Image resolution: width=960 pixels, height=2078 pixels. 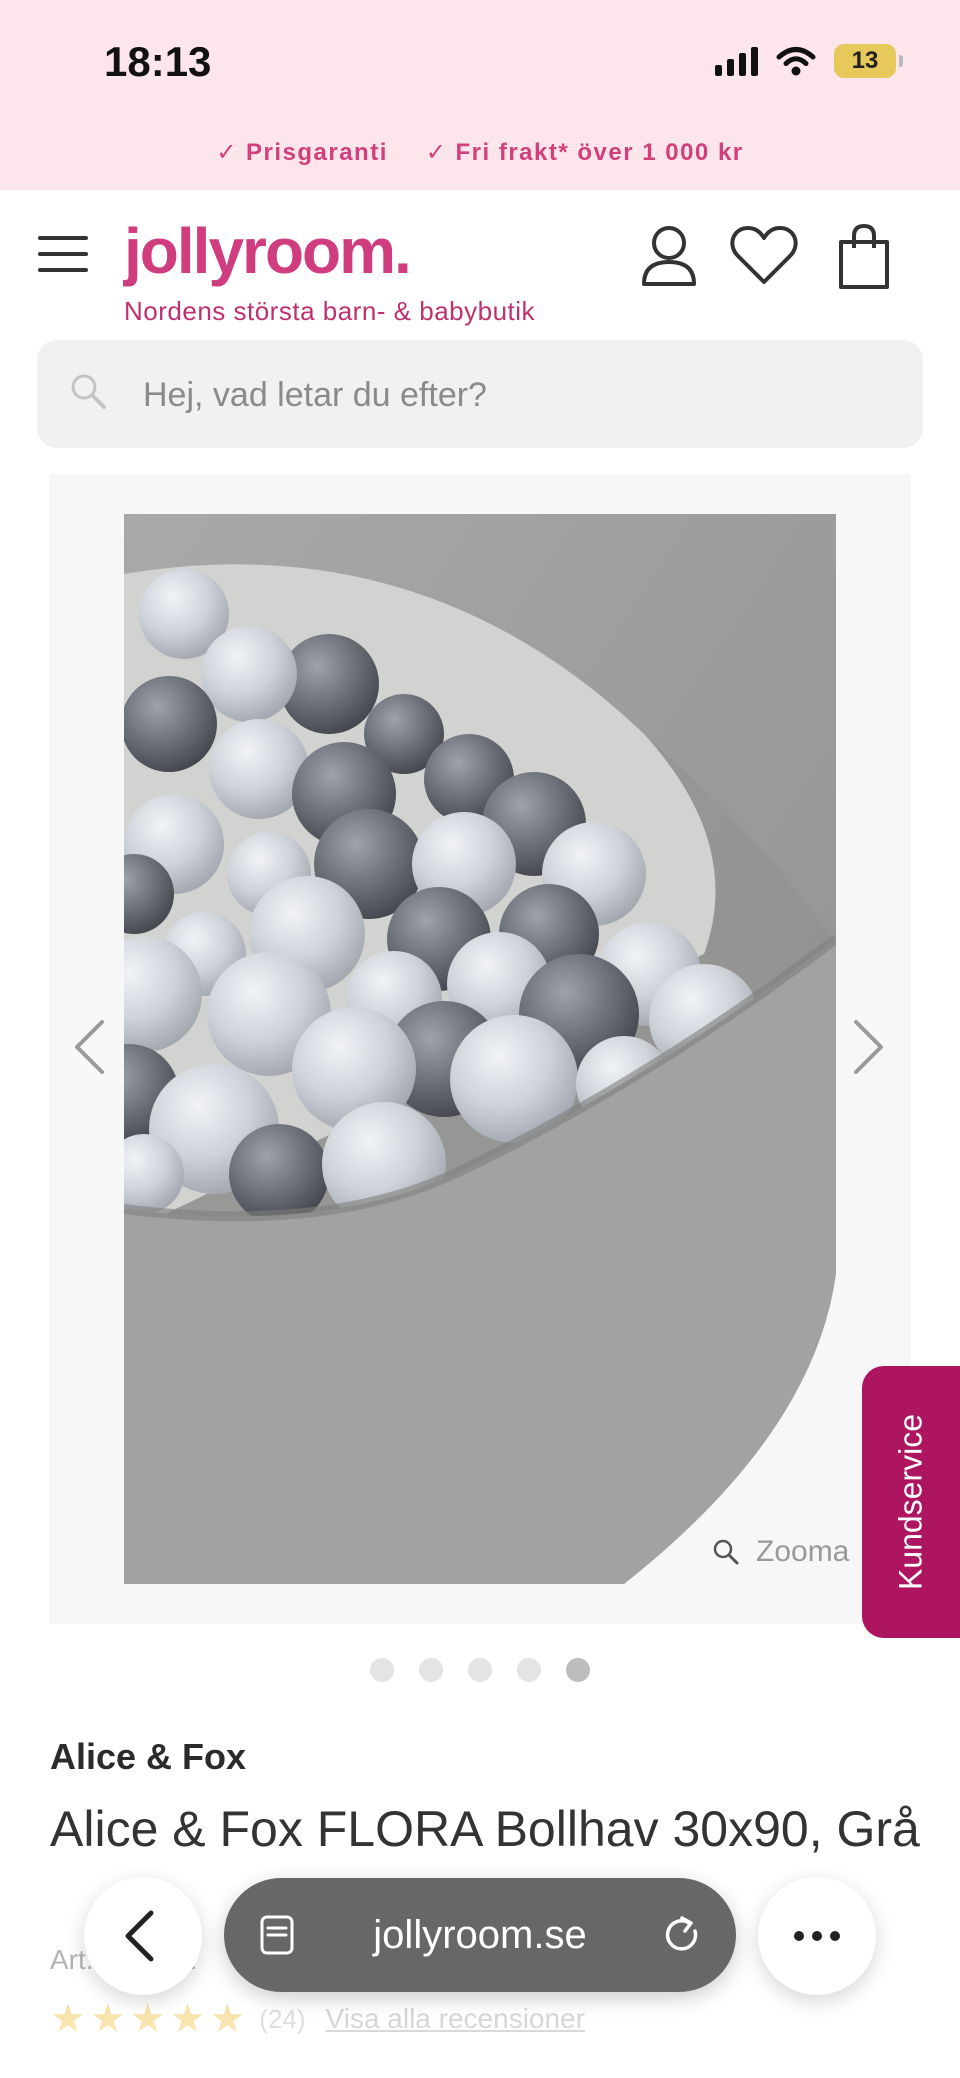 I want to click on status-icons: 13, so click(x=809, y=61).